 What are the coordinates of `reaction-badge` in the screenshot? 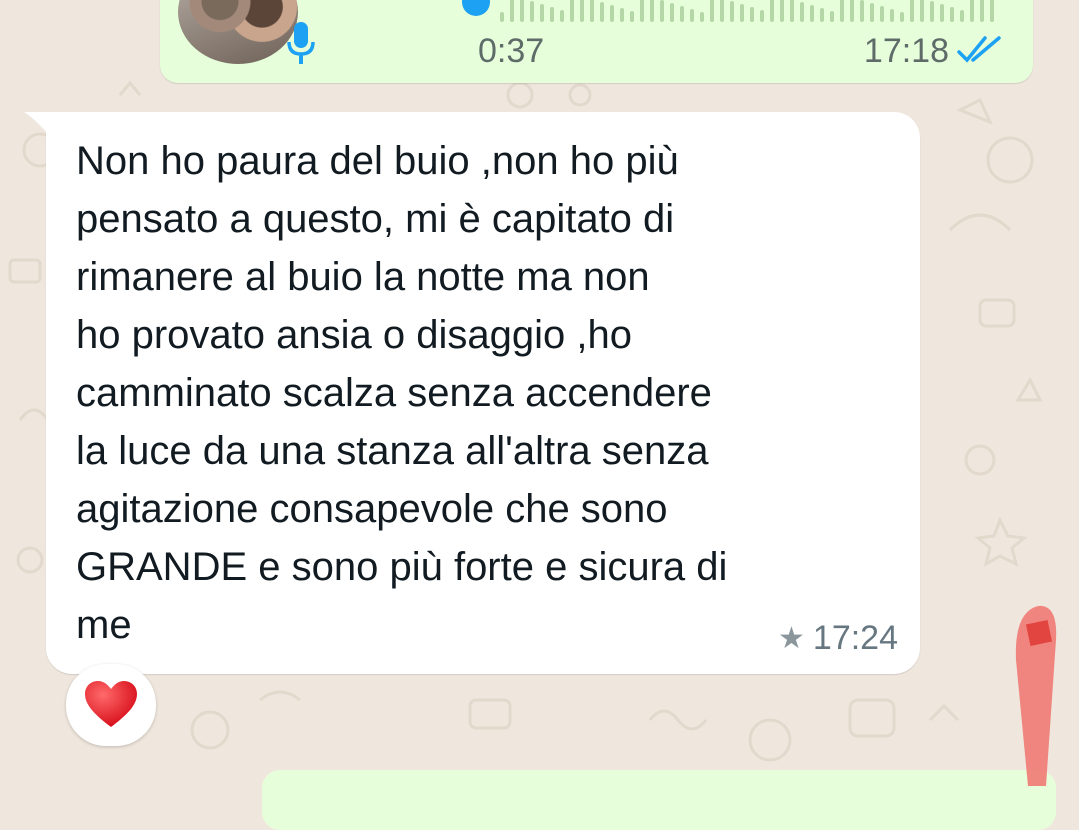 It's located at (111, 705).